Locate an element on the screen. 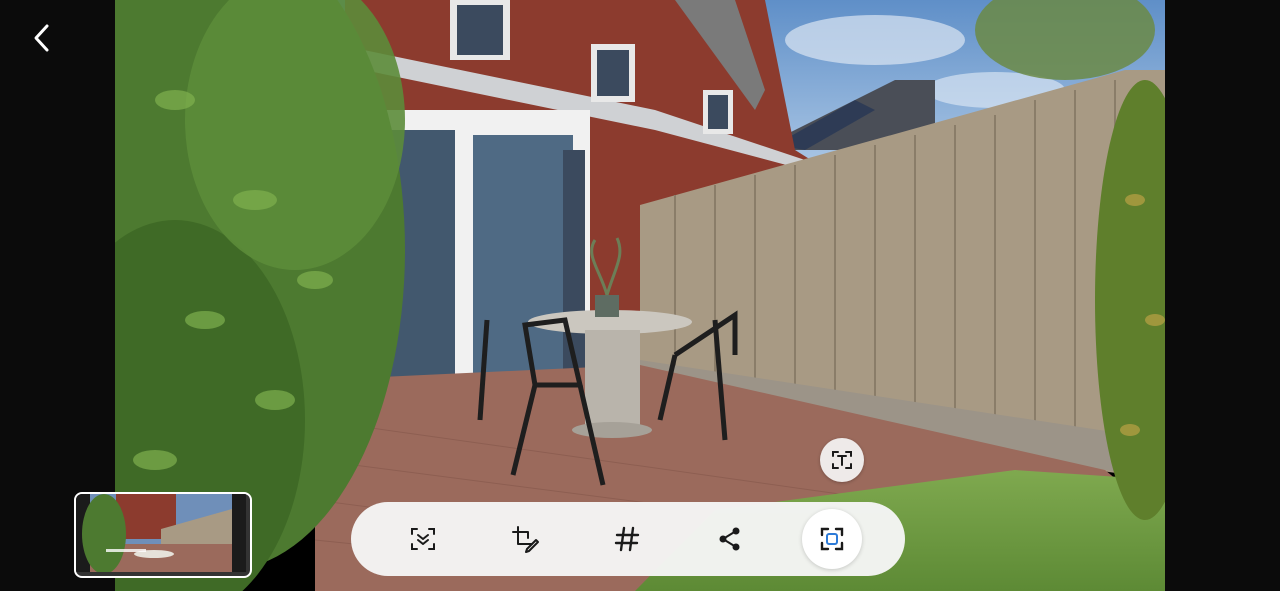  back-button is located at coordinates (42, 38).